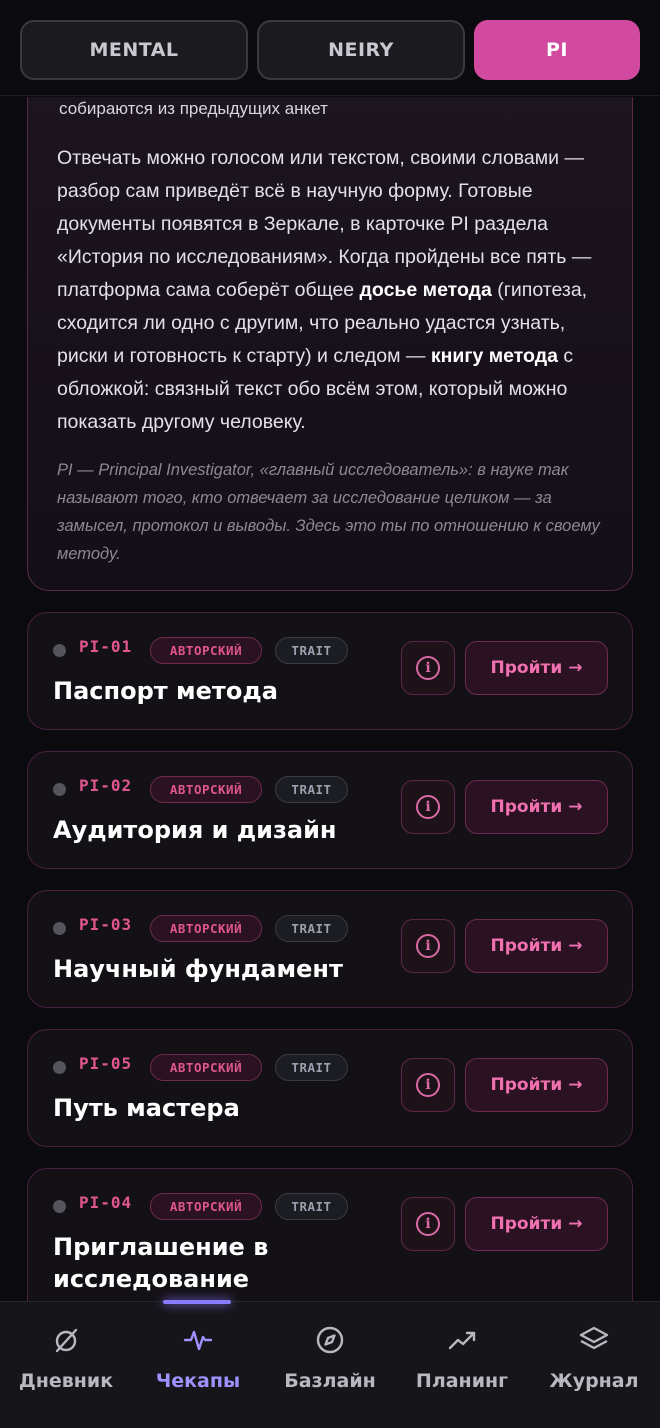  Describe the element at coordinates (66, 1381) in the screenshot. I see `nav-label: Дневник` at that location.